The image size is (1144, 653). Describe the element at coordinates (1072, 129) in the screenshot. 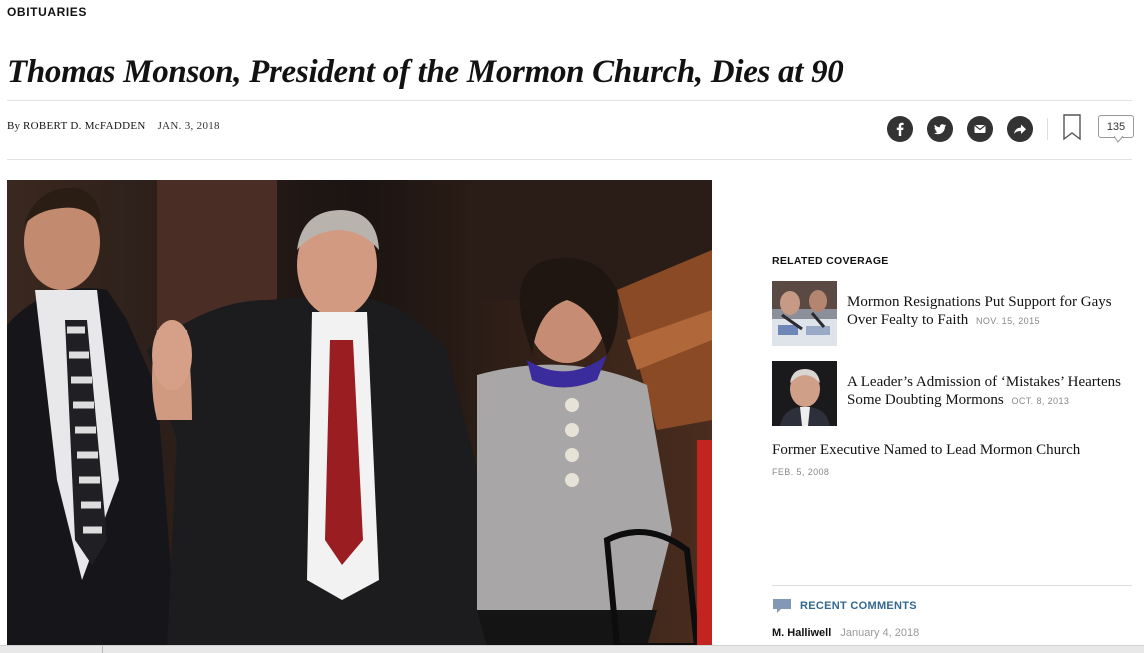

I see `bookmark-icon` at that location.